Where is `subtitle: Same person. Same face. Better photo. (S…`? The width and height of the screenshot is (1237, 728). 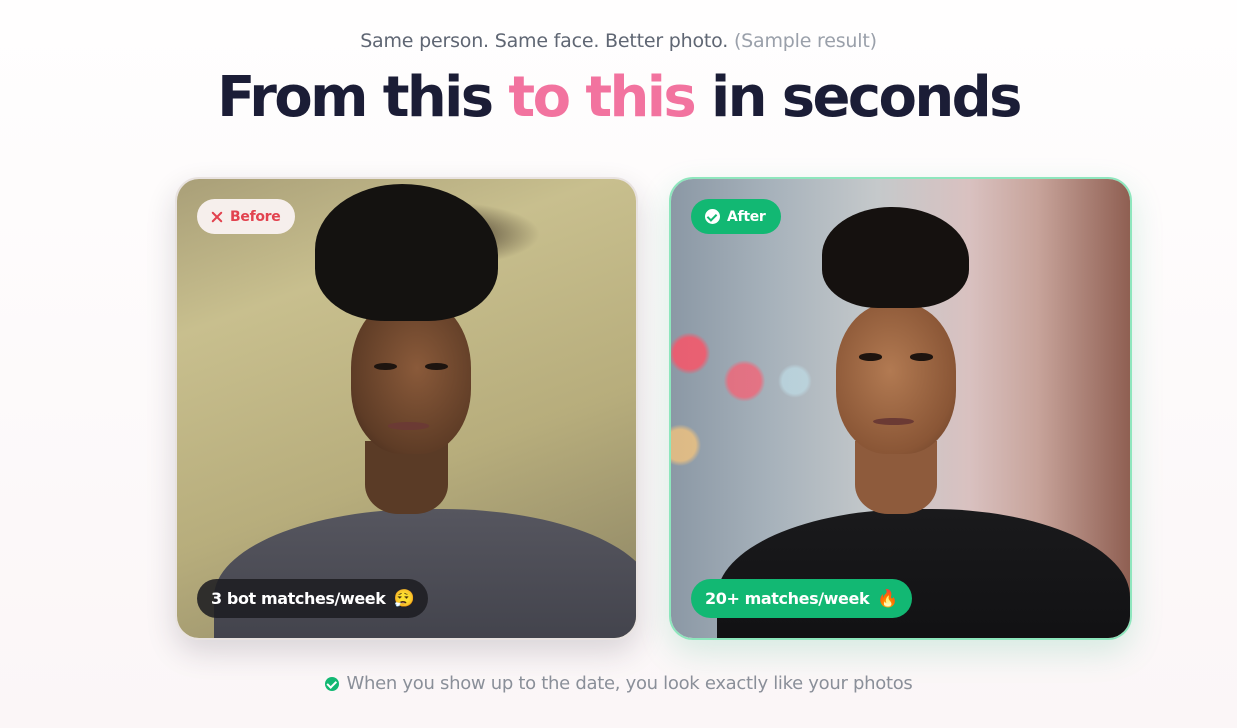
subtitle: Same person. Same face. Better photo. (S… is located at coordinates (618, 41).